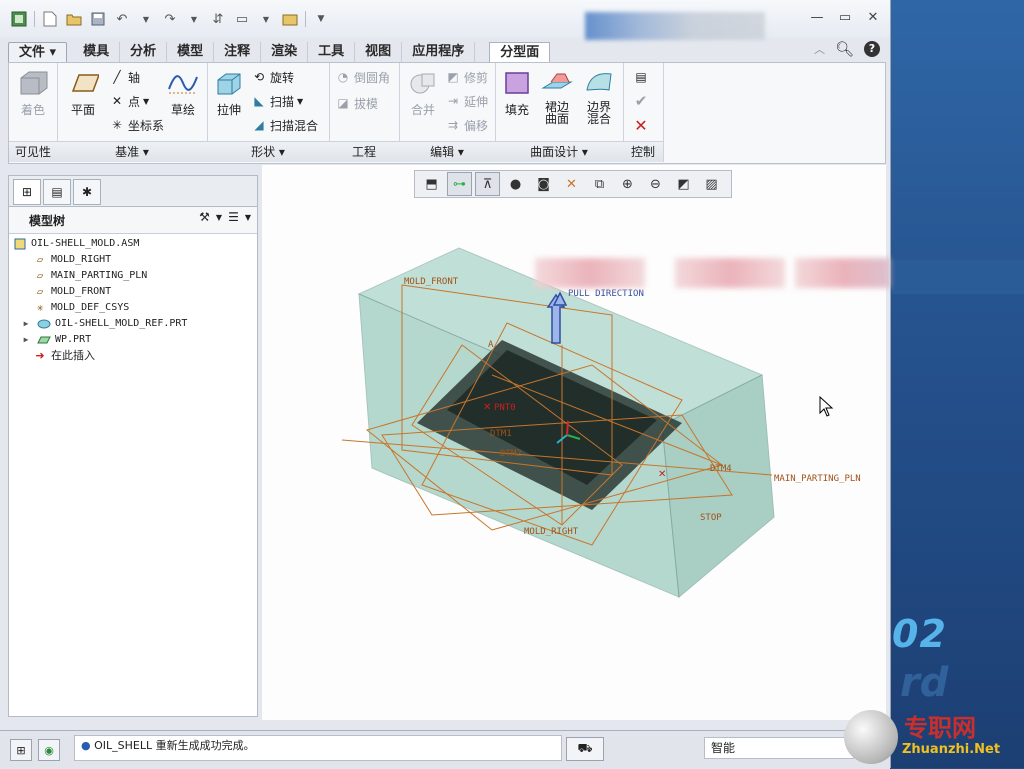 The height and width of the screenshot is (769, 1024). What do you see at coordinates (641, 101) in the screenshot?
I see `ok-button: ✔` at bounding box center [641, 101].